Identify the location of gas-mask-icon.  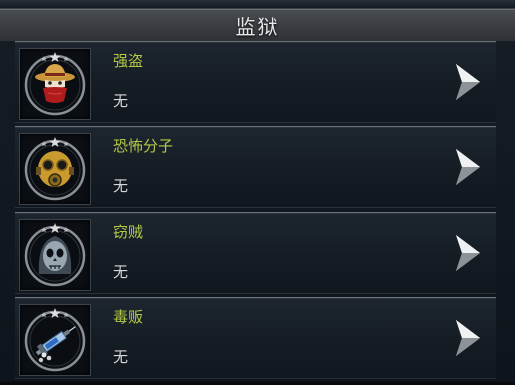
(55, 169).